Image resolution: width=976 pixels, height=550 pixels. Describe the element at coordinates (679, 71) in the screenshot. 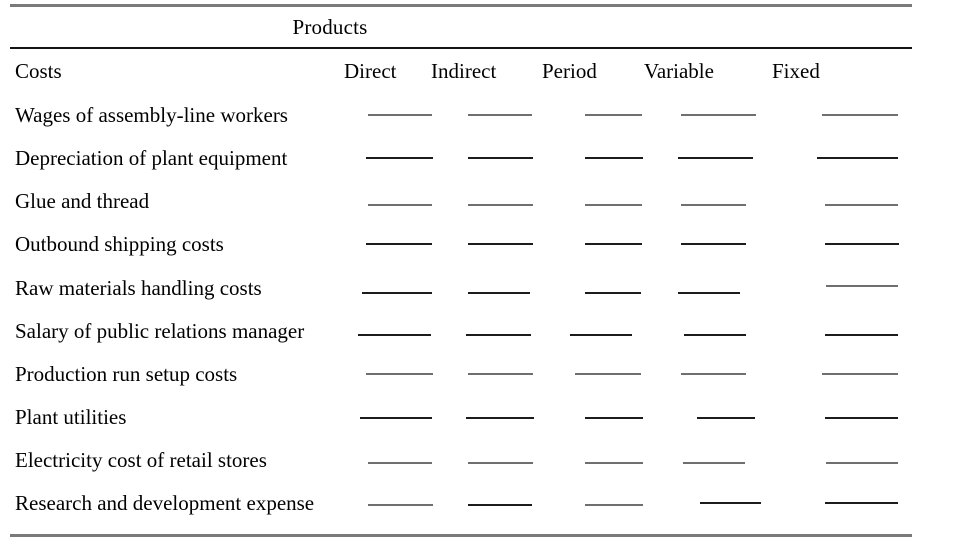

I see `column-header-variable: Variable` at that location.